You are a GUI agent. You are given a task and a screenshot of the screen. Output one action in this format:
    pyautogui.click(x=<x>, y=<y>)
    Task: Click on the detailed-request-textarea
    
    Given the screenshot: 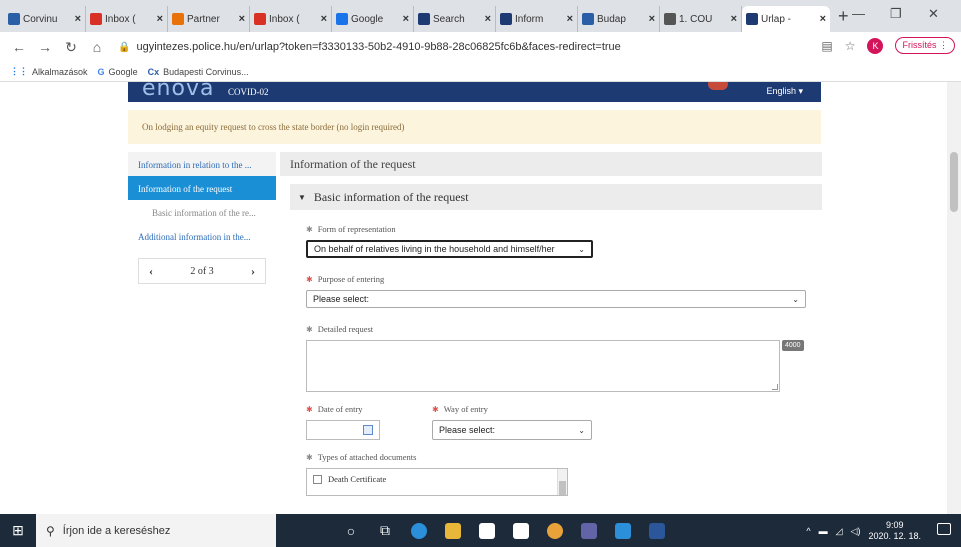 What is the action you would take?
    pyautogui.click(x=543, y=366)
    